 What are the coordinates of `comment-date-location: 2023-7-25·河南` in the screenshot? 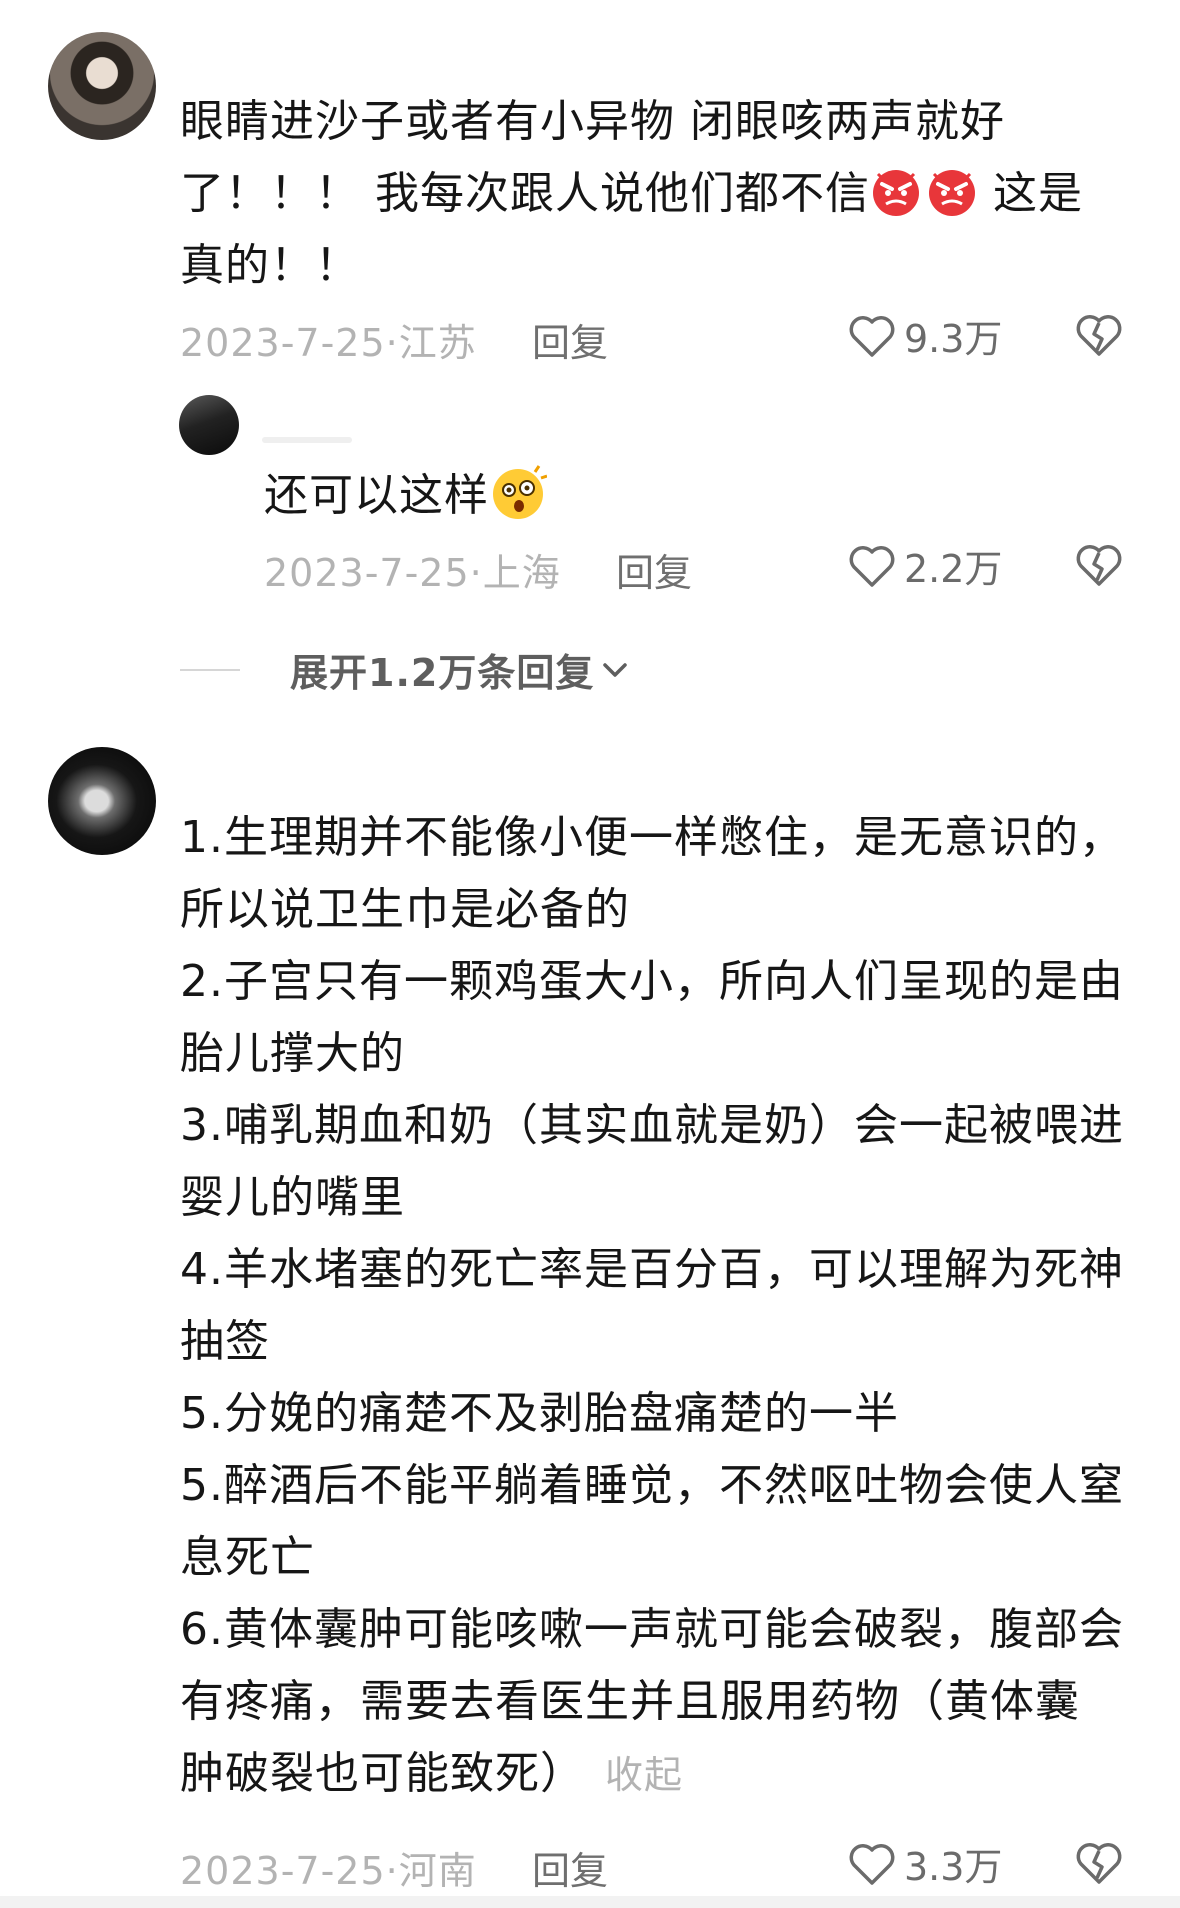 It's located at (328, 1871).